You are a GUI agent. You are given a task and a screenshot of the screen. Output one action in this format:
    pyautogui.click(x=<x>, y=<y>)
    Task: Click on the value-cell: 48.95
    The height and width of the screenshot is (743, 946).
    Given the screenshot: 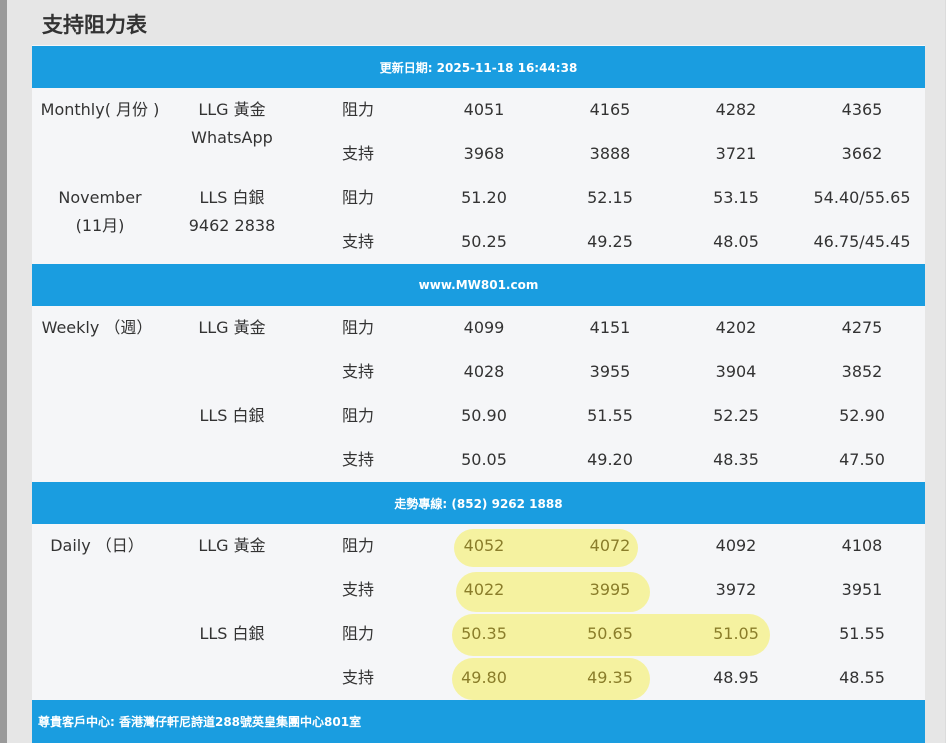 What is the action you would take?
    pyautogui.click(x=736, y=677)
    